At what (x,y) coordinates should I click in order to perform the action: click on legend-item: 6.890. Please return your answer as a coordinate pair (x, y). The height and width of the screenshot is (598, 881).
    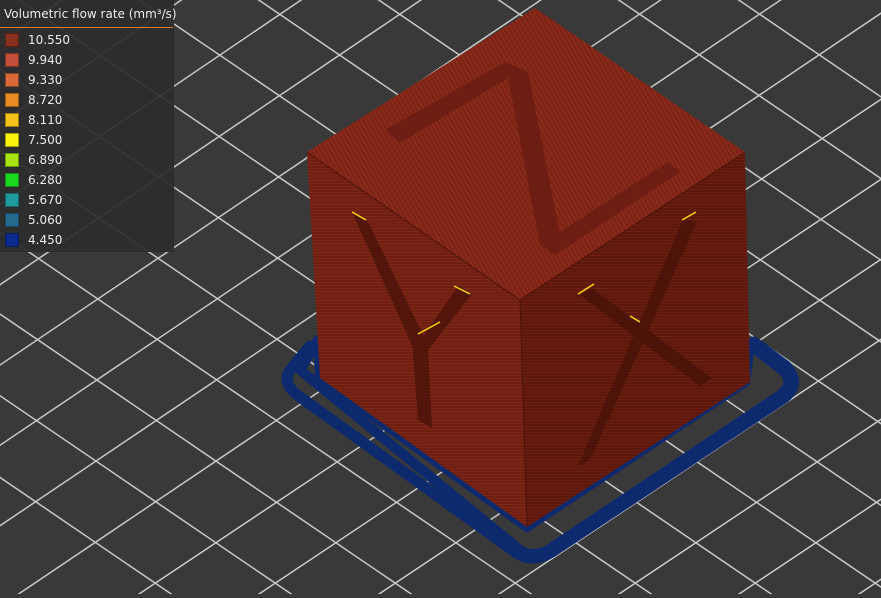
    Looking at the image, I should click on (86, 160).